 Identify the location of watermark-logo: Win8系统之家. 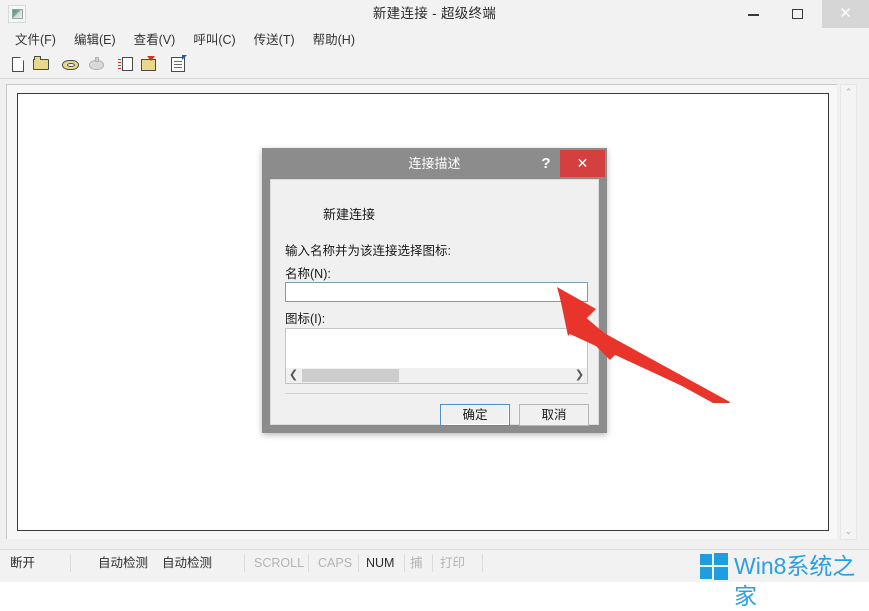
(782, 580).